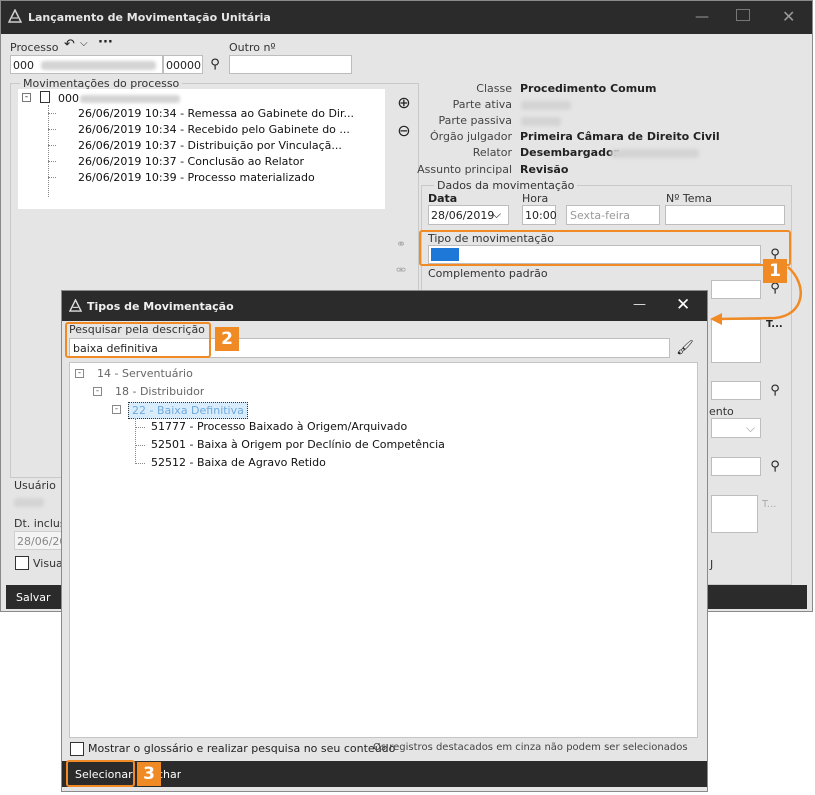 The height and width of the screenshot is (795, 815). Describe the element at coordinates (756, 295) in the screenshot. I see `connector-arrow` at that location.